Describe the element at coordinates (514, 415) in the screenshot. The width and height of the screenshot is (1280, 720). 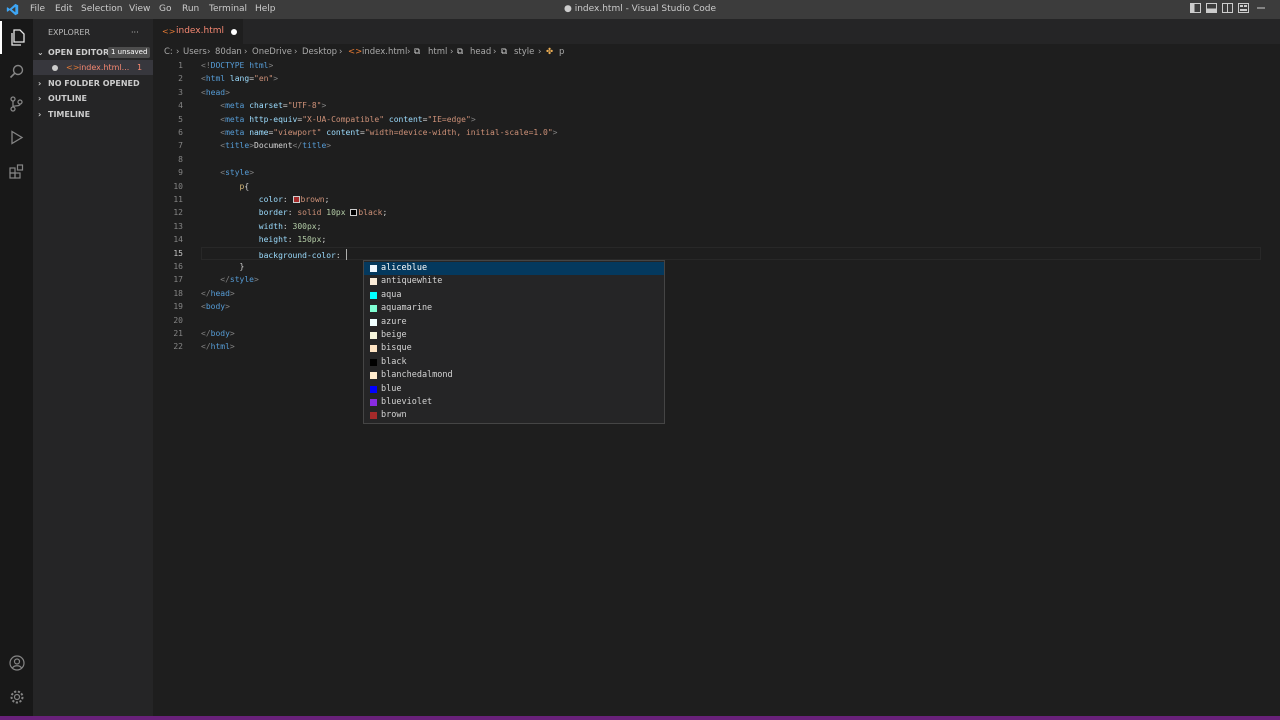
I see `suggestion-item-brown: brown` at that location.